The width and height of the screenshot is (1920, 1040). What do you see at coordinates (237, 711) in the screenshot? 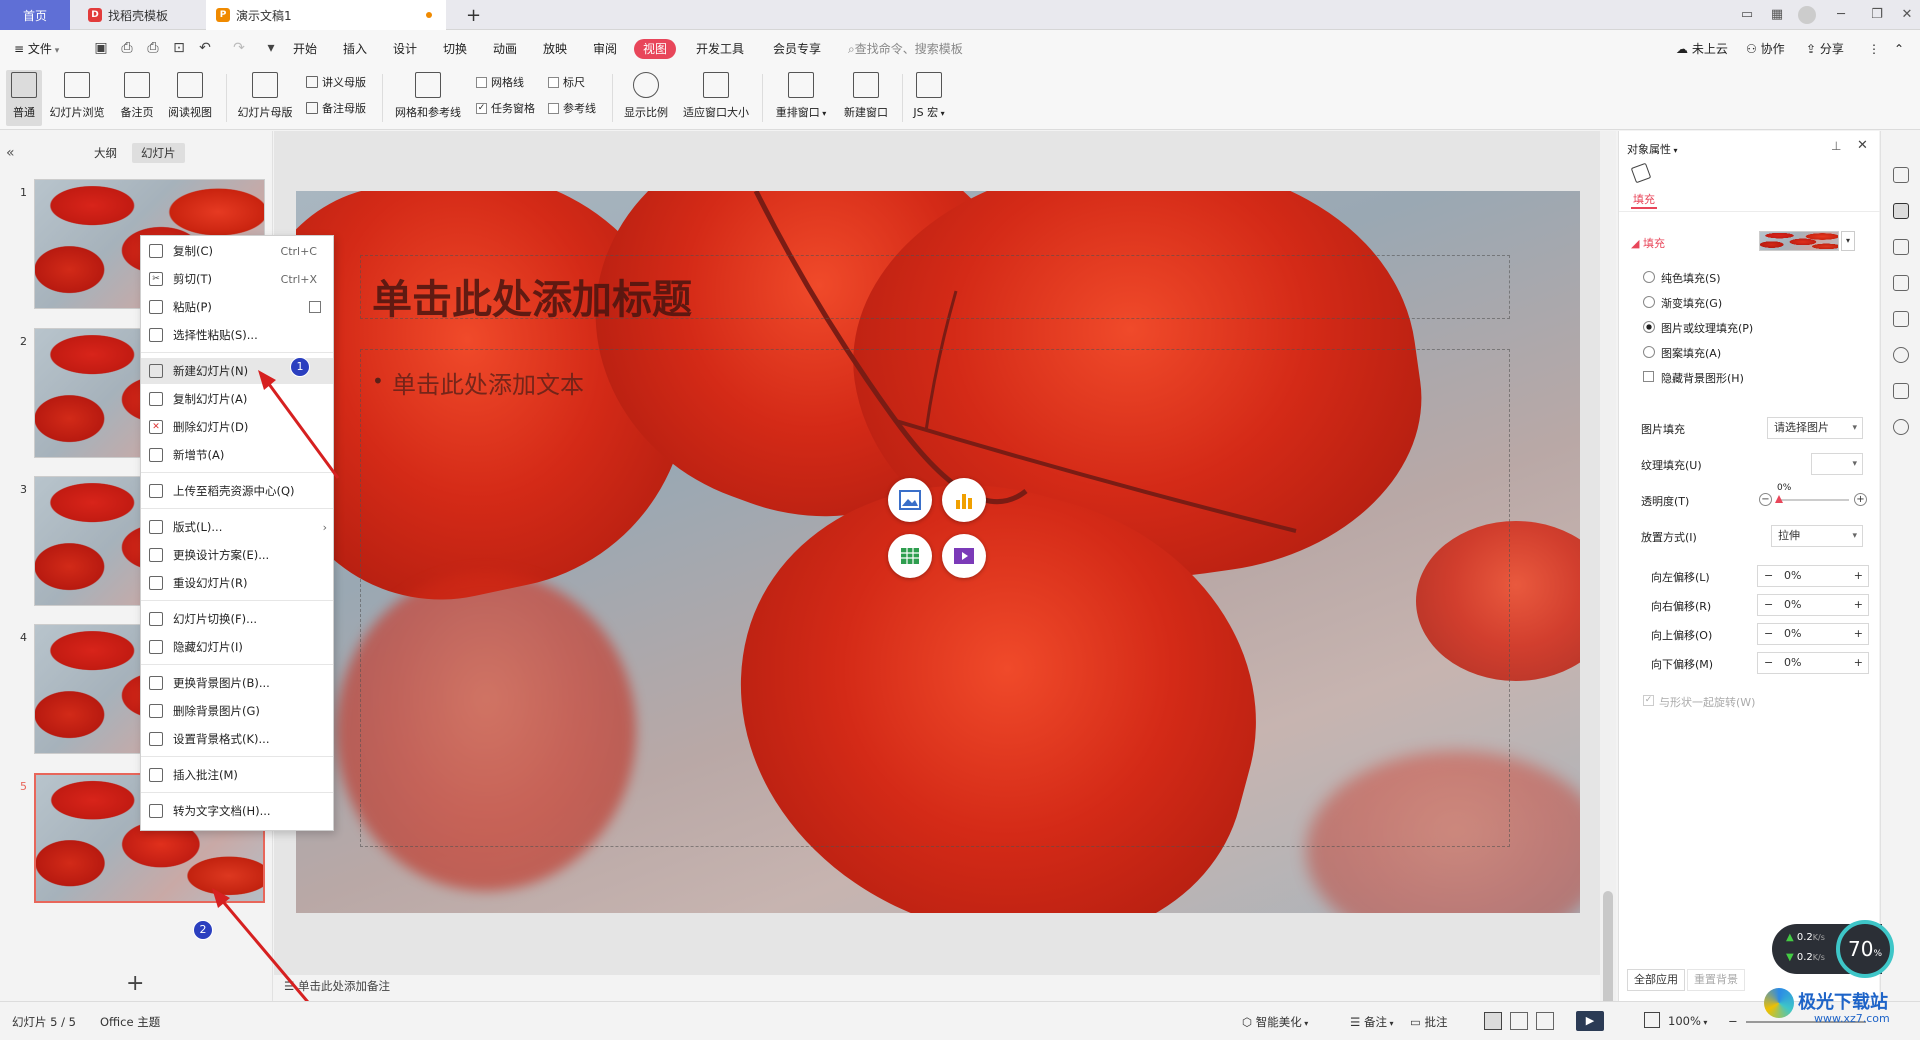
I see `menu-delete-bg: 删除背景图片(G)` at bounding box center [237, 711].